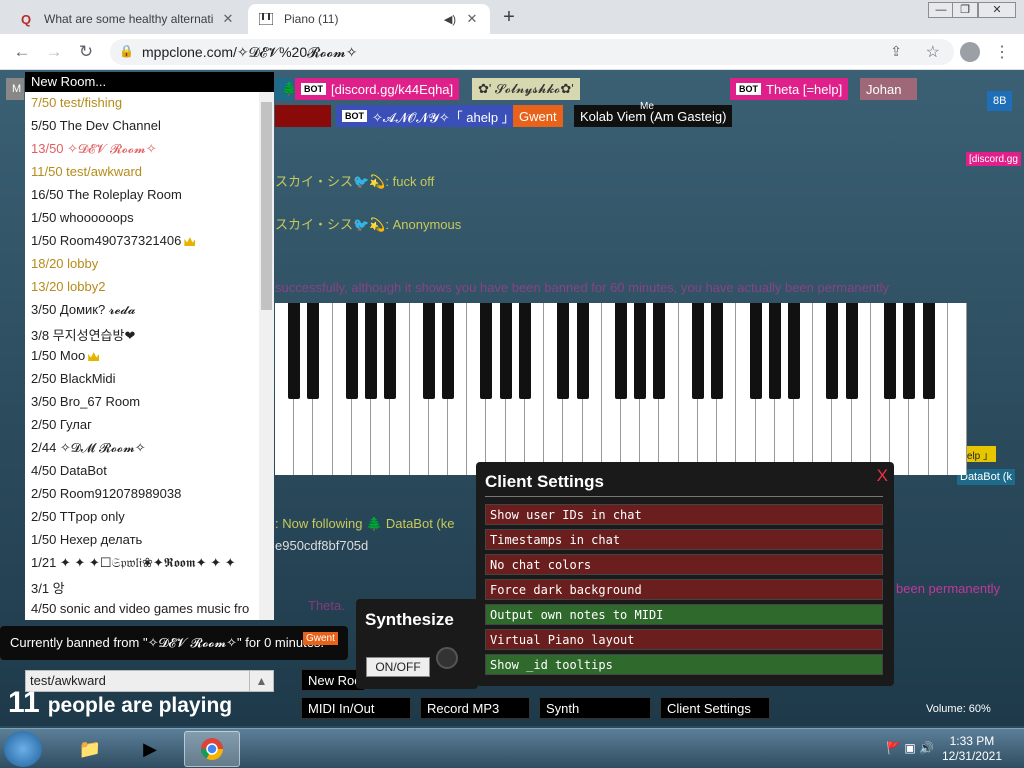 This screenshot has width=1024, height=768. What do you see at coordinates (684, 589) in the screenshot?
I see `settings-option-toggle: Force dark background` at bounding box center [684, 589].